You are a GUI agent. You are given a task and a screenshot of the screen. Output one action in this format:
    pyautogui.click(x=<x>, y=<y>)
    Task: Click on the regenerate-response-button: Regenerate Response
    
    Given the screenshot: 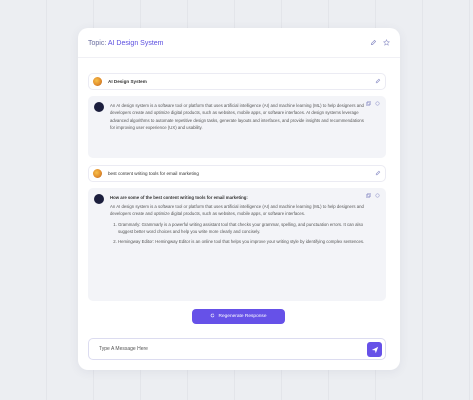 What is the action you would take?
    pyautogui.click(x=238, y=316)
    